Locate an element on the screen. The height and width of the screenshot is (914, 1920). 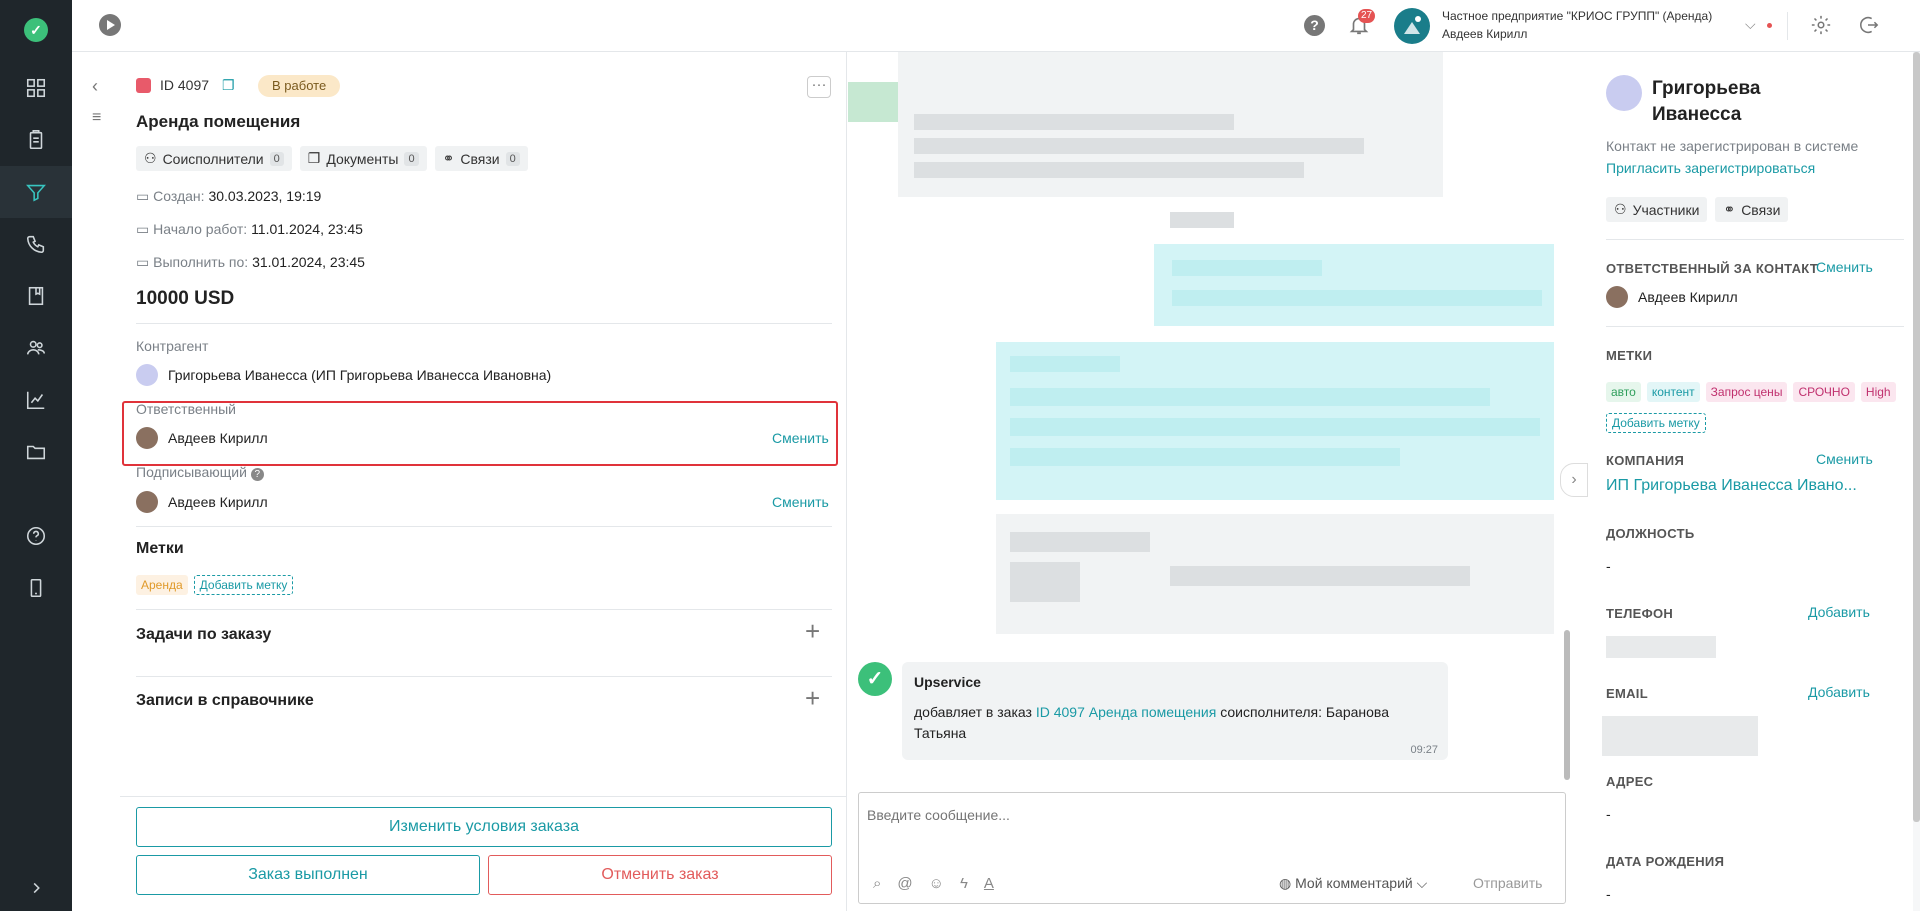
upservice-avatar-check-icon: ✓ is located at coordinates (875, 679).